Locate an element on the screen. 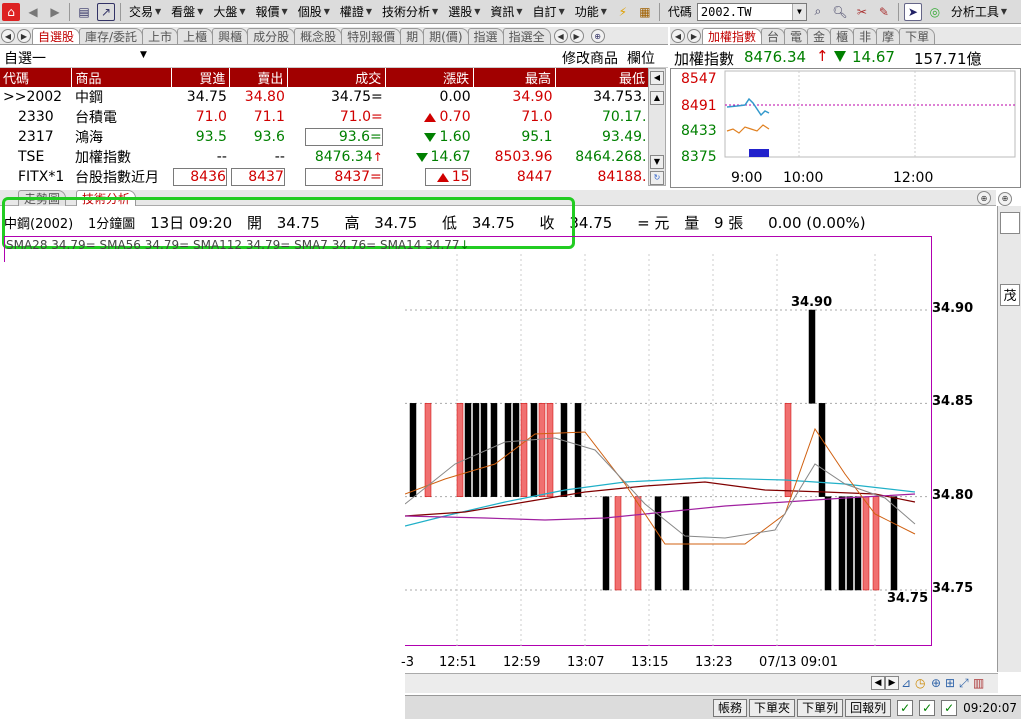 This screenshot has height=719, width=1021. tab-tw: 台 is located at coordinates (773, 36).